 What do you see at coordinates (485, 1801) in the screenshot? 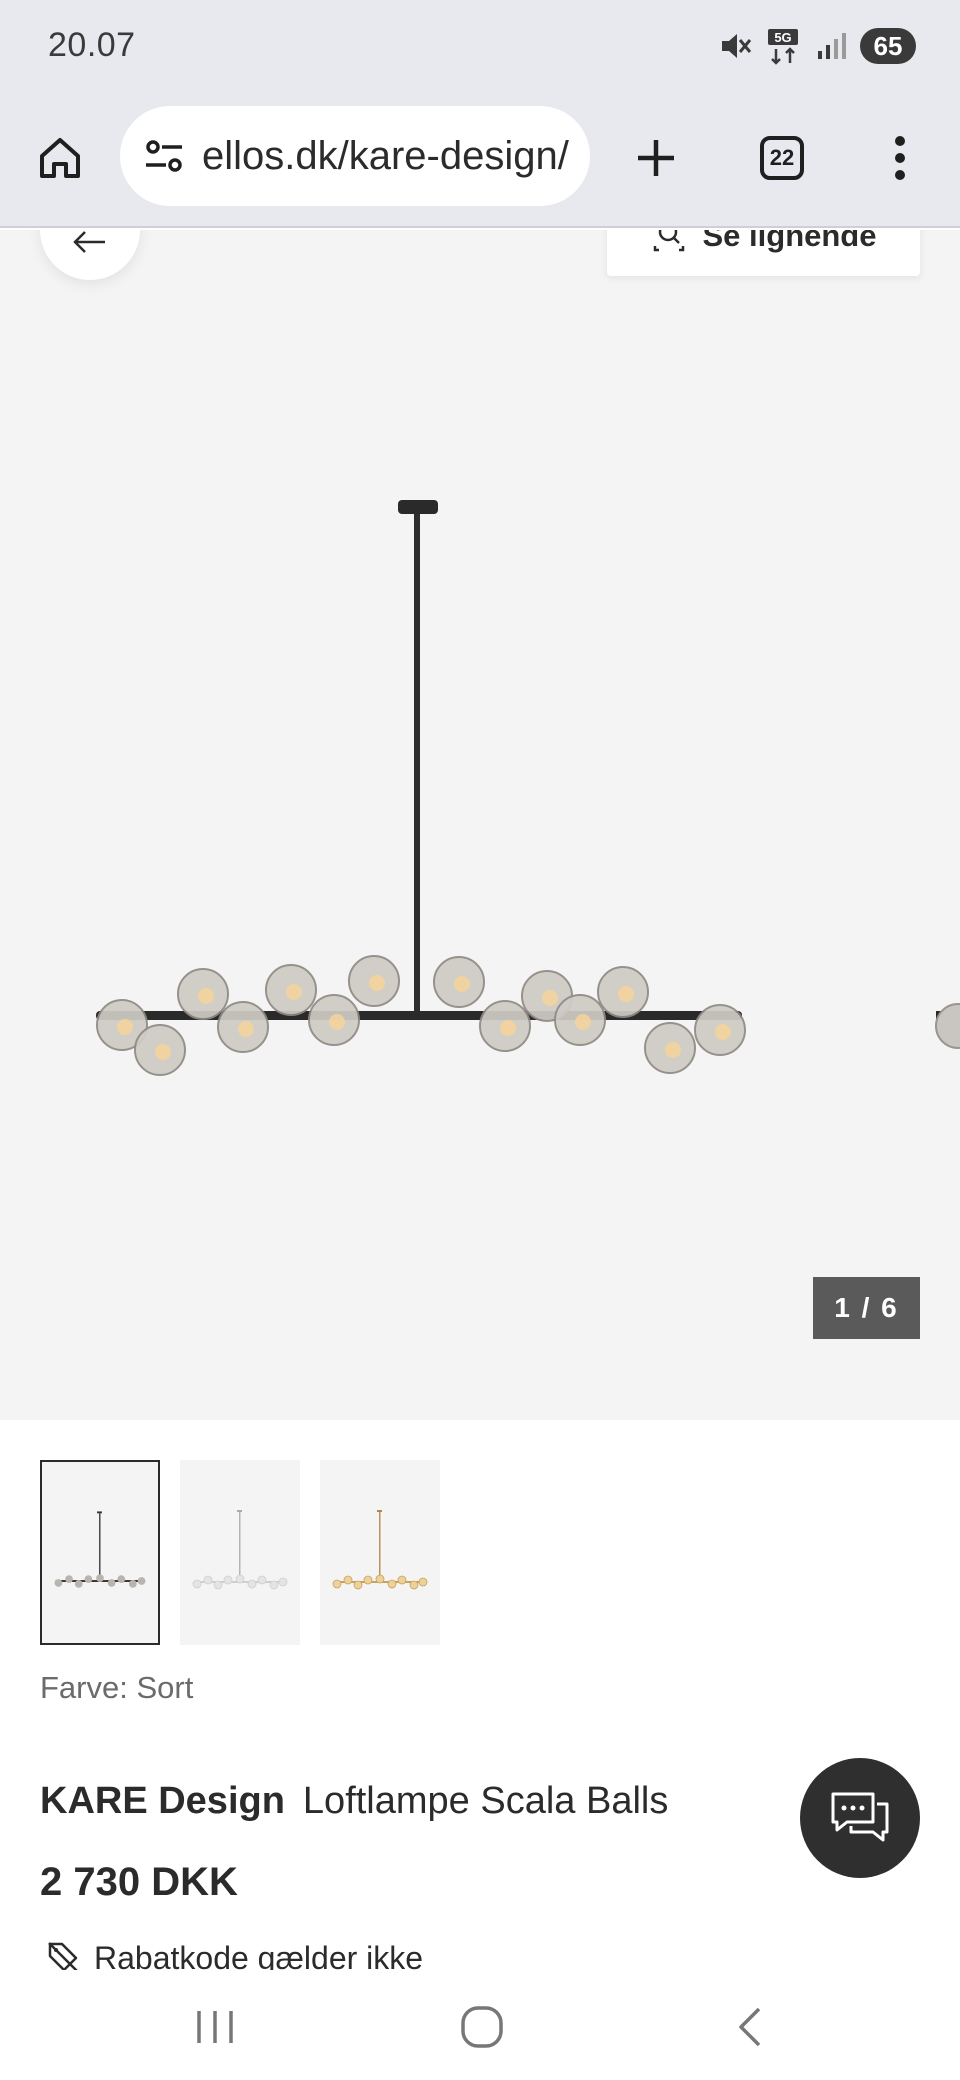
I see `product-name: Loftlampe Scala Balls` at bounding box center [485, 1801].